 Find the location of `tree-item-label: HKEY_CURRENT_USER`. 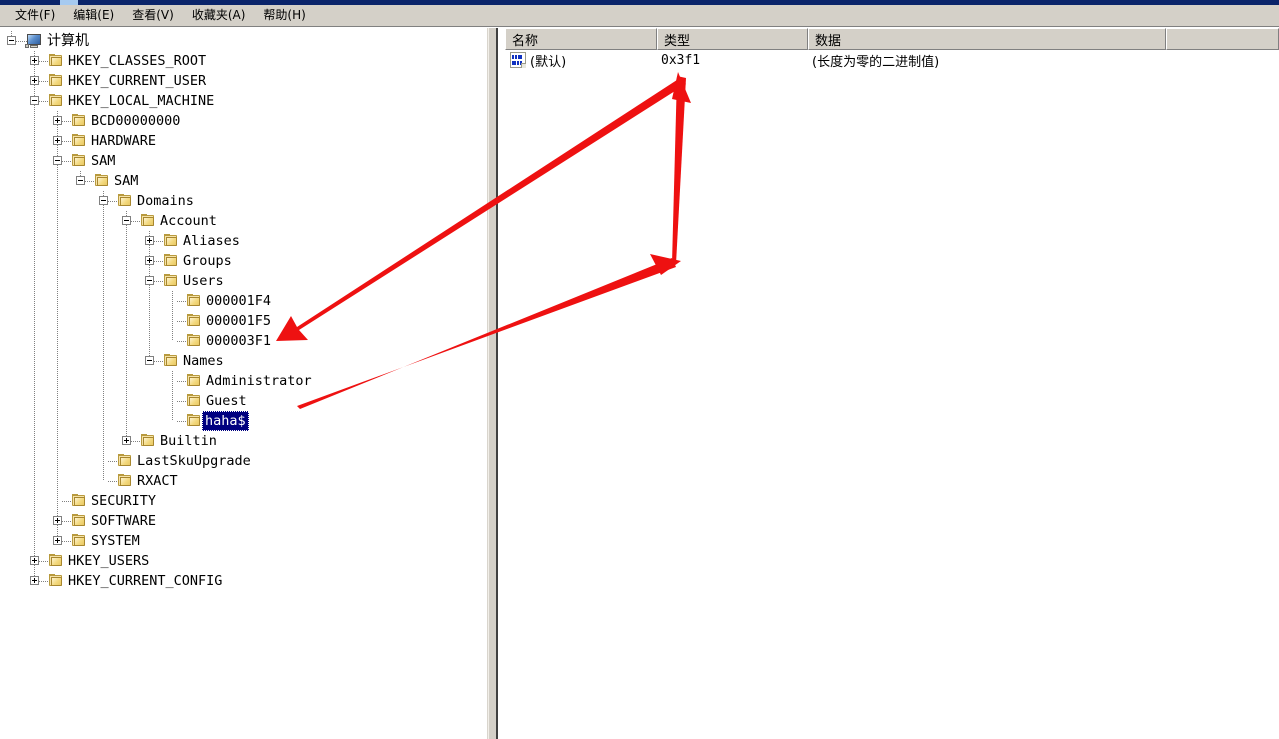

tree-item-label: HKEY_CURRENT_USER is located at coordinates (137, 81).